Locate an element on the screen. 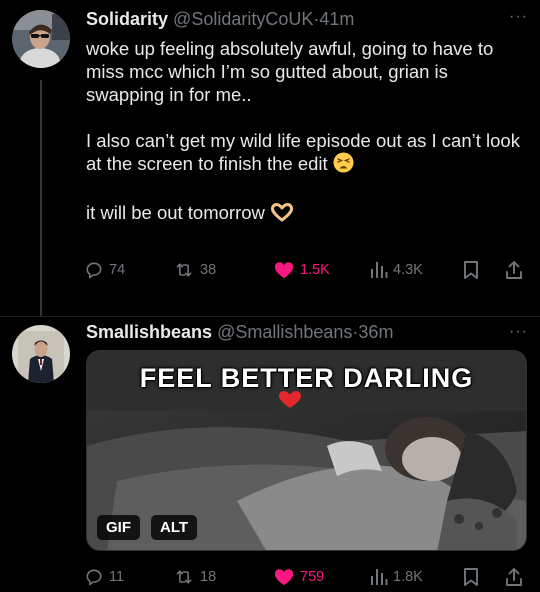 Image resolution: width=540 pixels, height=592 pixels. gif-caption-text: FEEL BETTER DARLING is located at coordinates (306, 378).